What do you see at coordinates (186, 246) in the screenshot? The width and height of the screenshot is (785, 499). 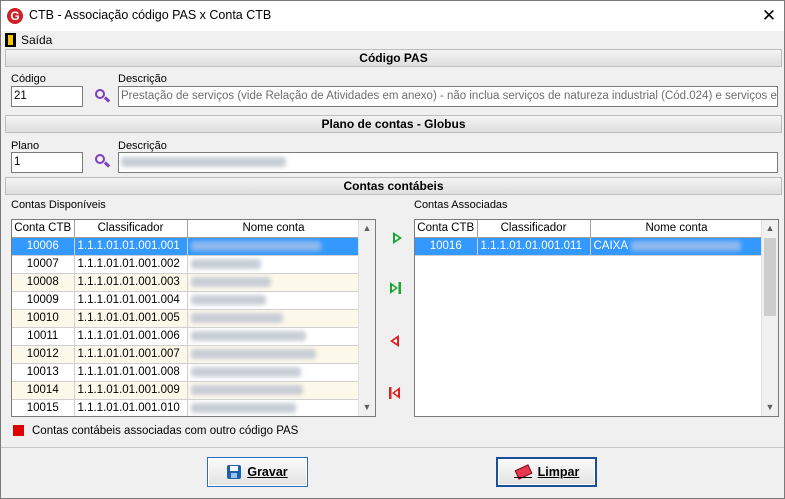 I see `table-row: 10006 1.1.1.01.01.001.001` at bounding box center [186, 246].